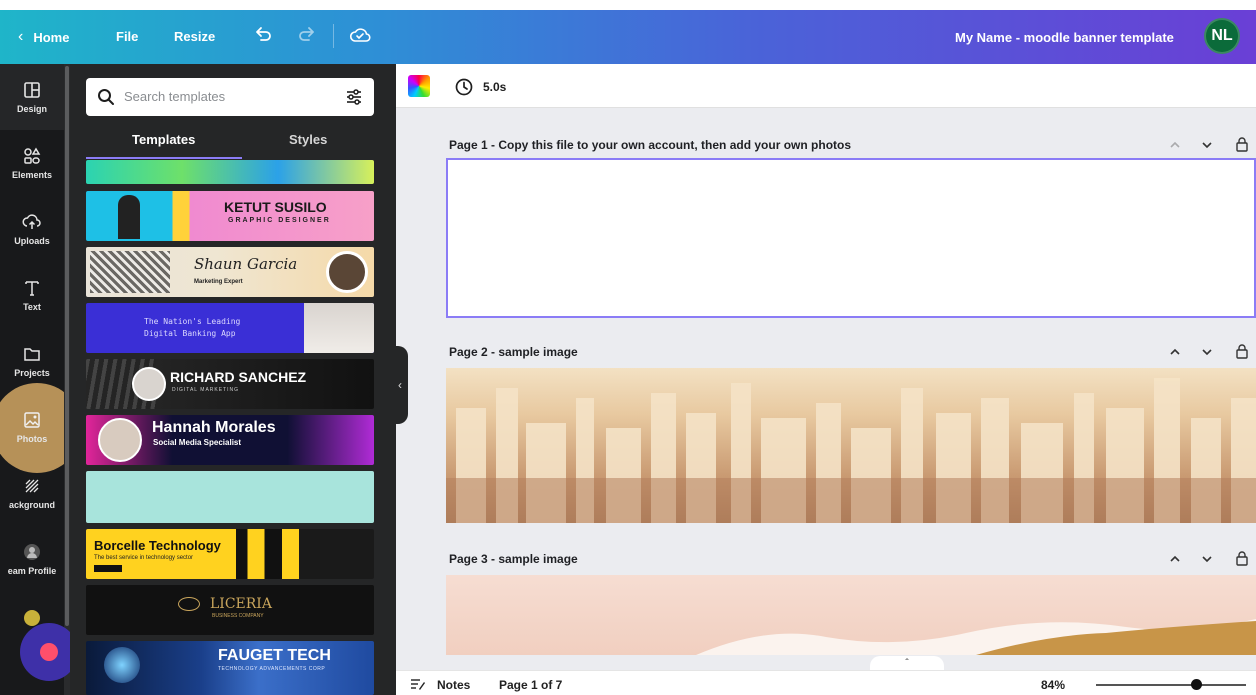  Describe the element at coordinates (1053, 685) in the screenshot. I see `zoom-level: 84%` at that location.